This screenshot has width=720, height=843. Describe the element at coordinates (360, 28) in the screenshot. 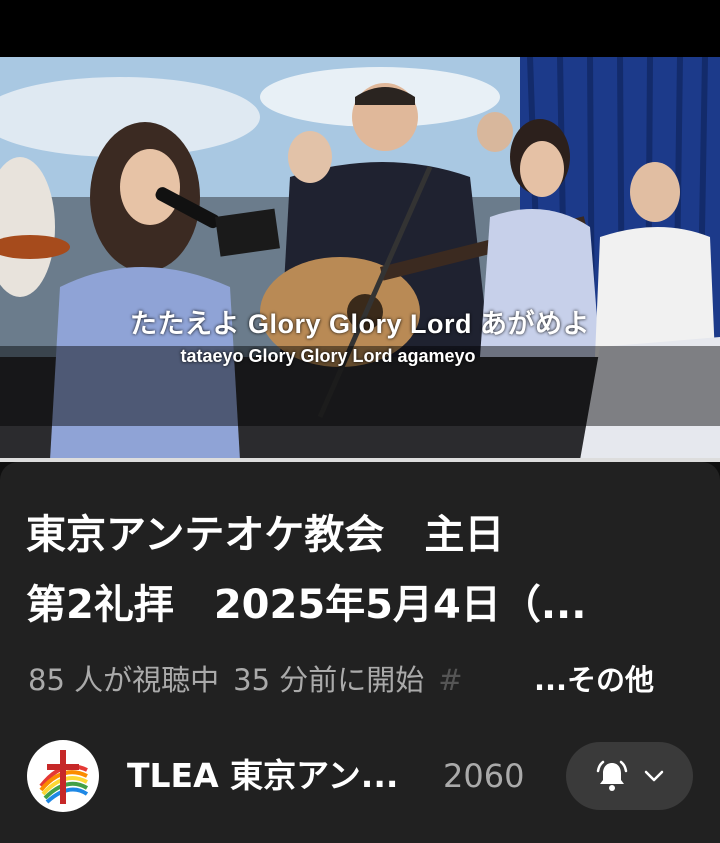

I see `status-bar` at that location.